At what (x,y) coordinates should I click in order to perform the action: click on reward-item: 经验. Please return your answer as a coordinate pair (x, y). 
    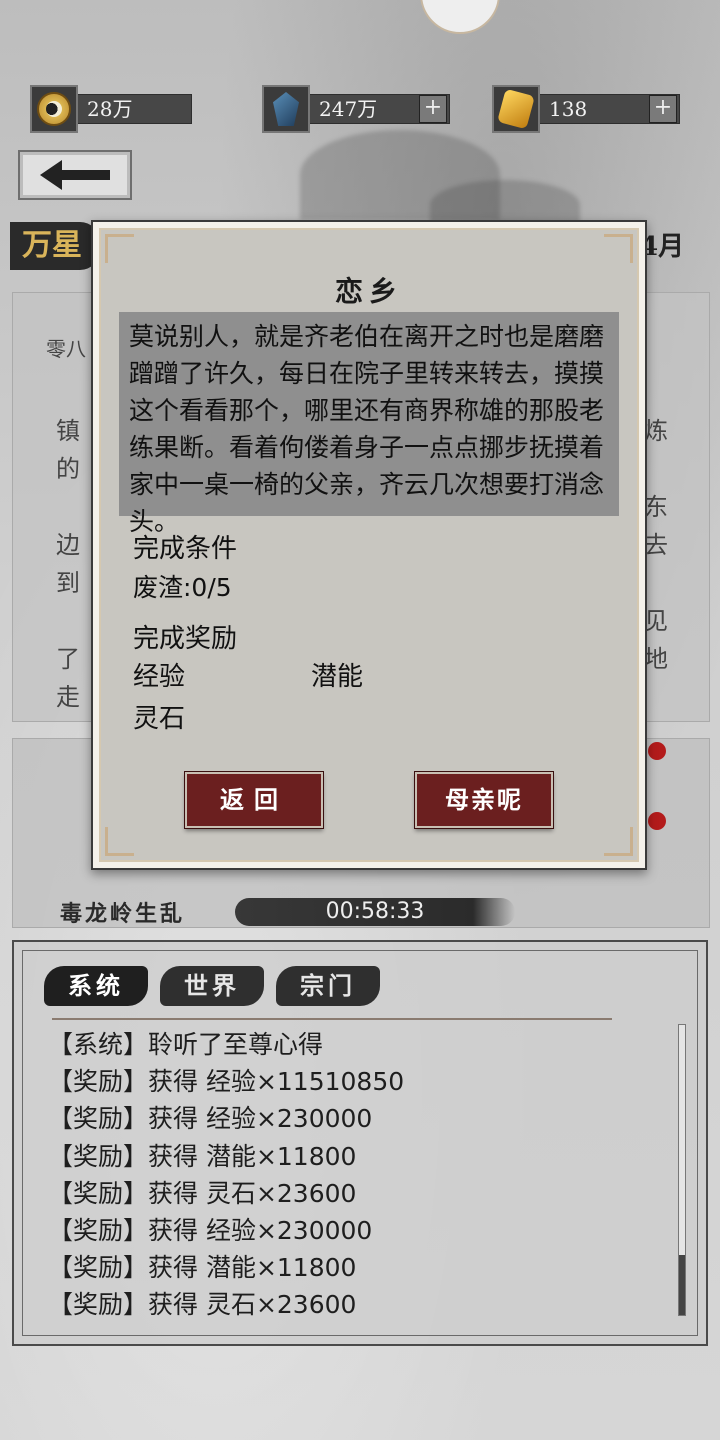
    Looking at the image, I should click on (159, 677).